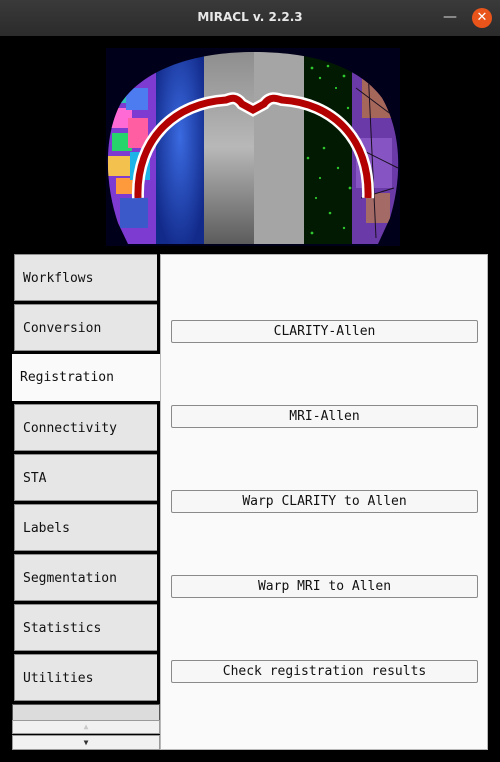  What do you see at coordinates (67, 377) in the screenshot?
I see `tab-label: Registration` at bounding box center [67, 377].